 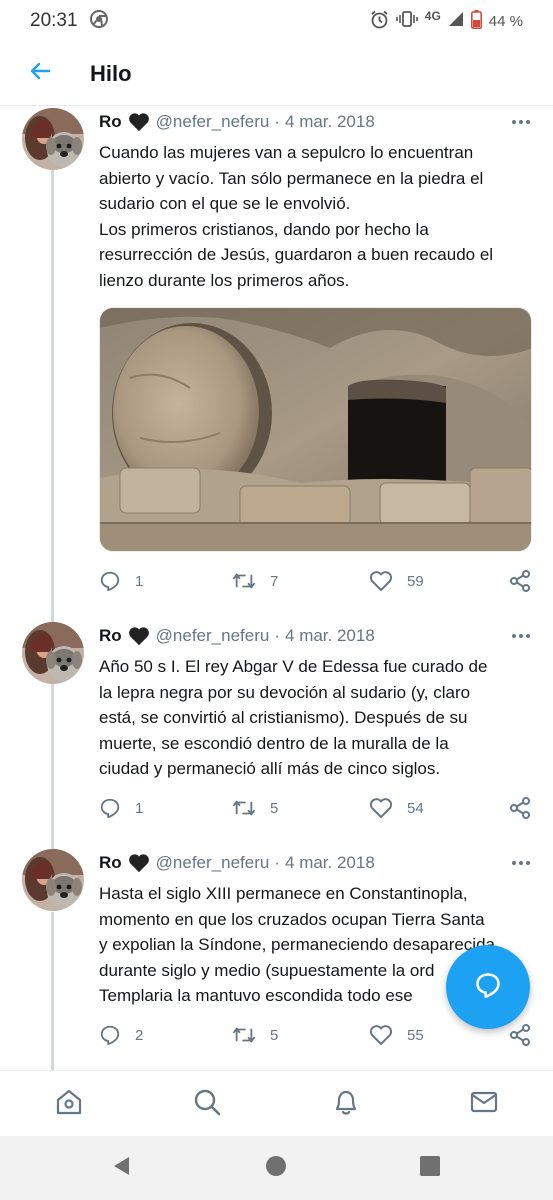 What do you see at coordinates (319, 581) in the screenshot?
I see `tweet-actions: 1 7 59` at bounding box center [319, 581].